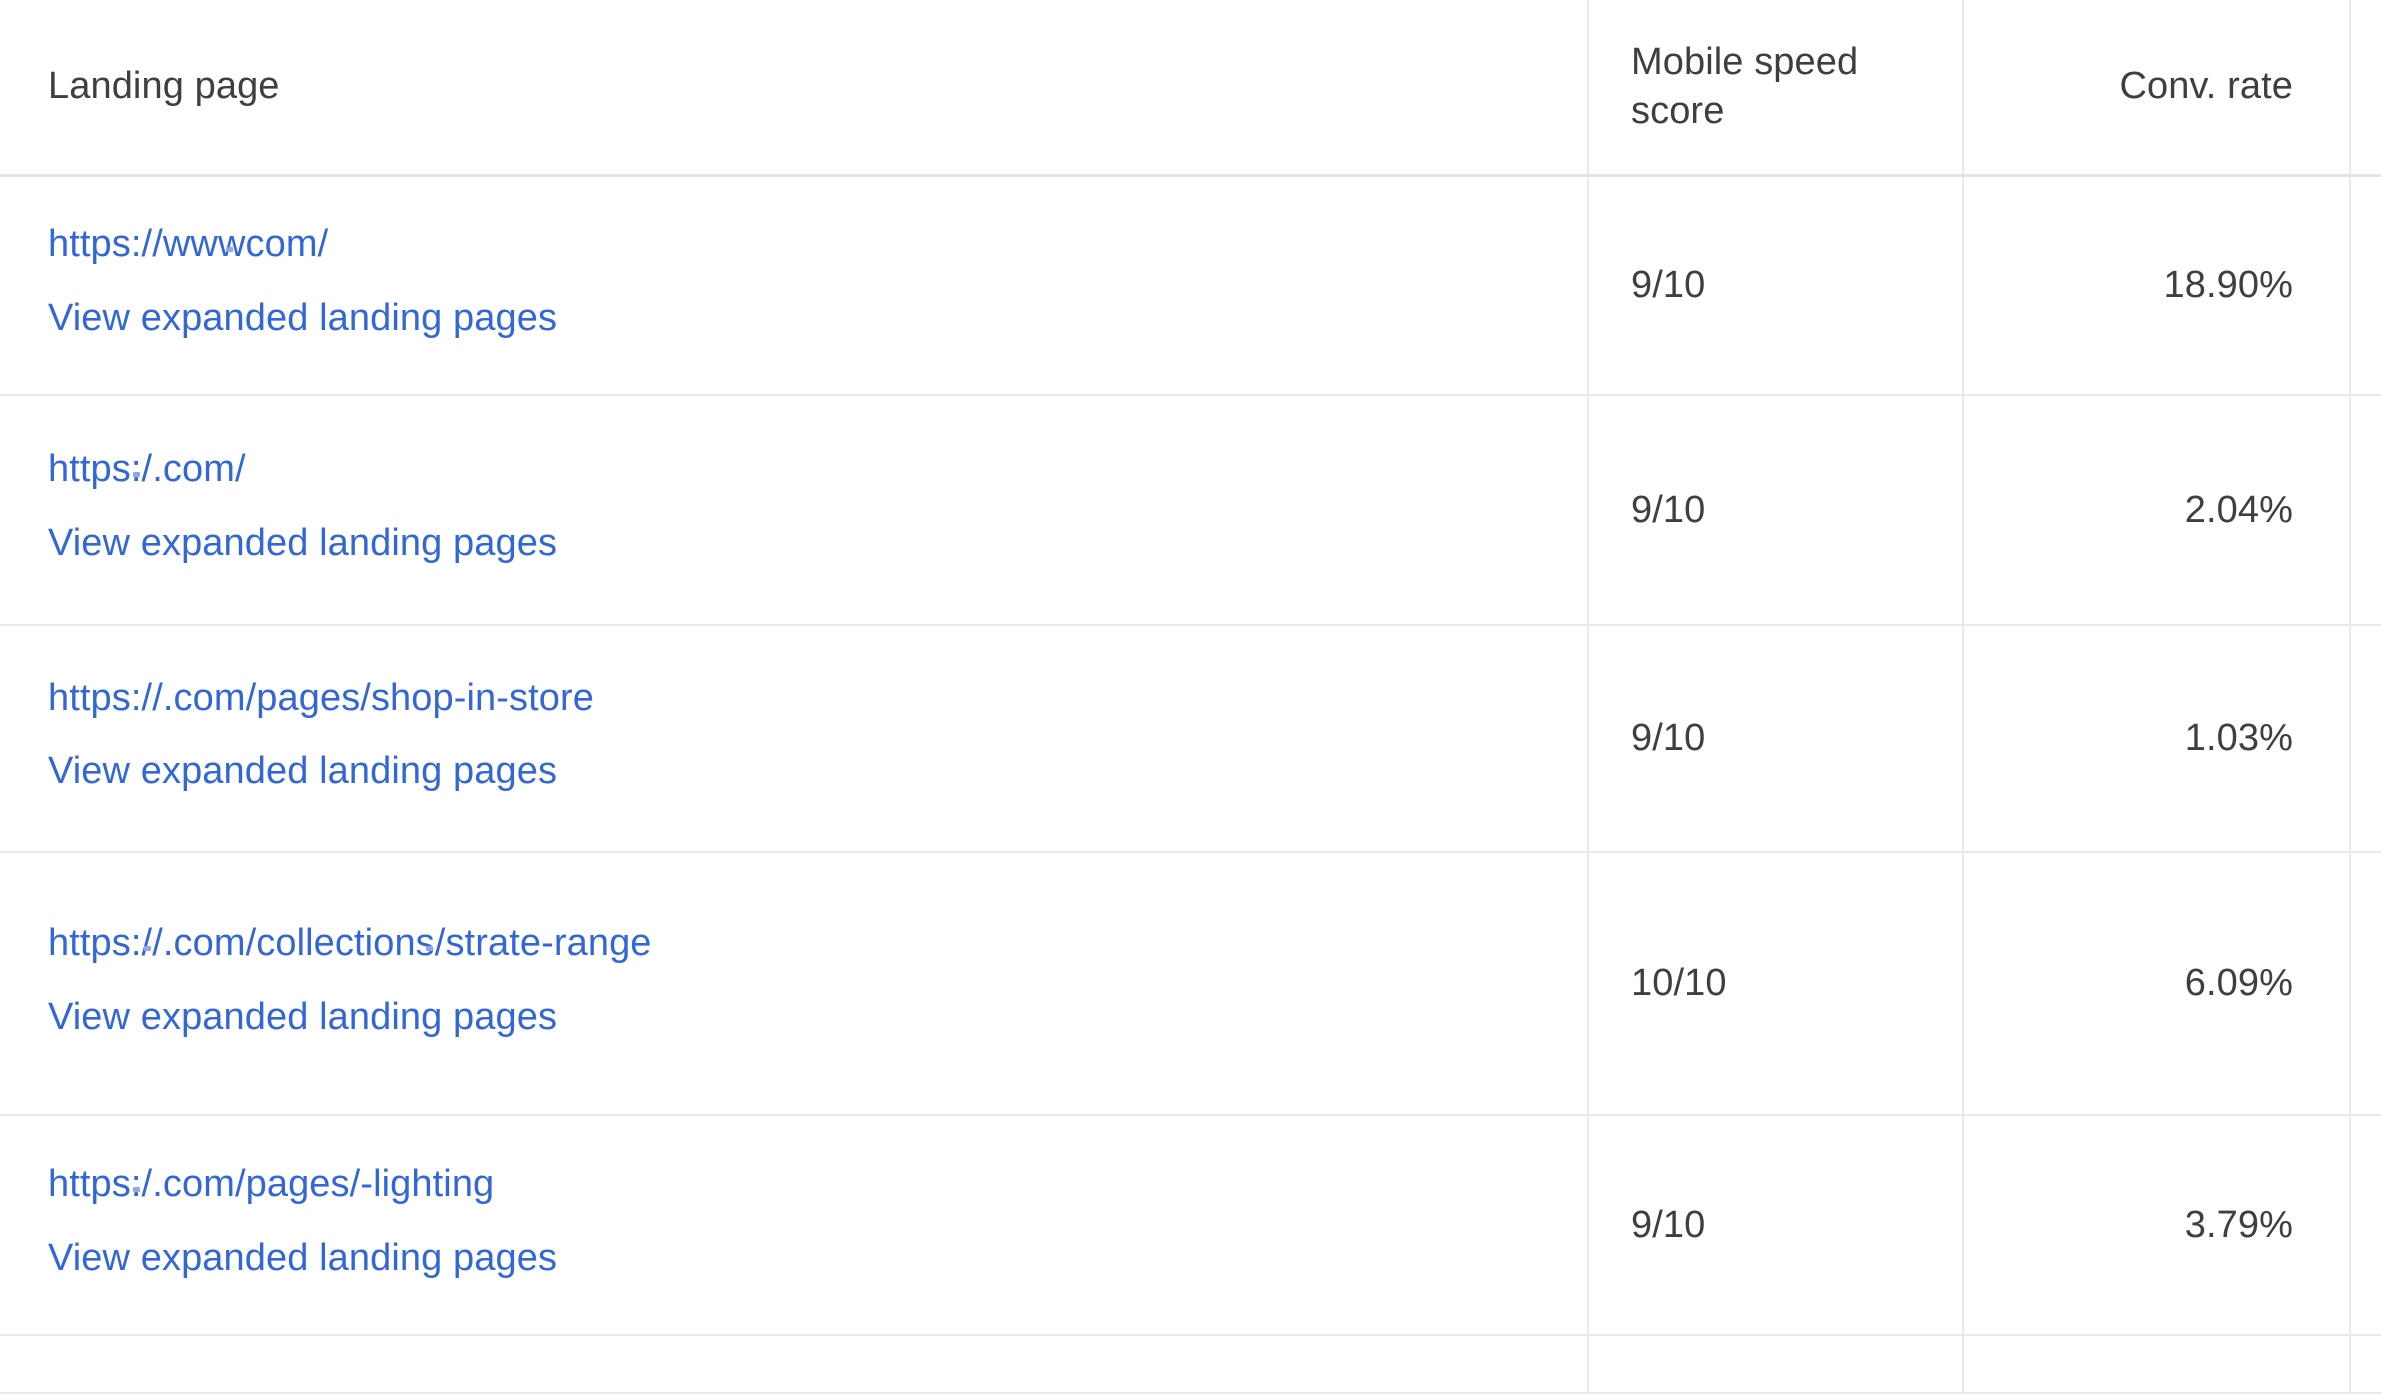 This screenshot has height=1394, width=2381. Describe the element at coordinates (548, 942) in the screenshot. I see `url-tail: strate-range` at that location.